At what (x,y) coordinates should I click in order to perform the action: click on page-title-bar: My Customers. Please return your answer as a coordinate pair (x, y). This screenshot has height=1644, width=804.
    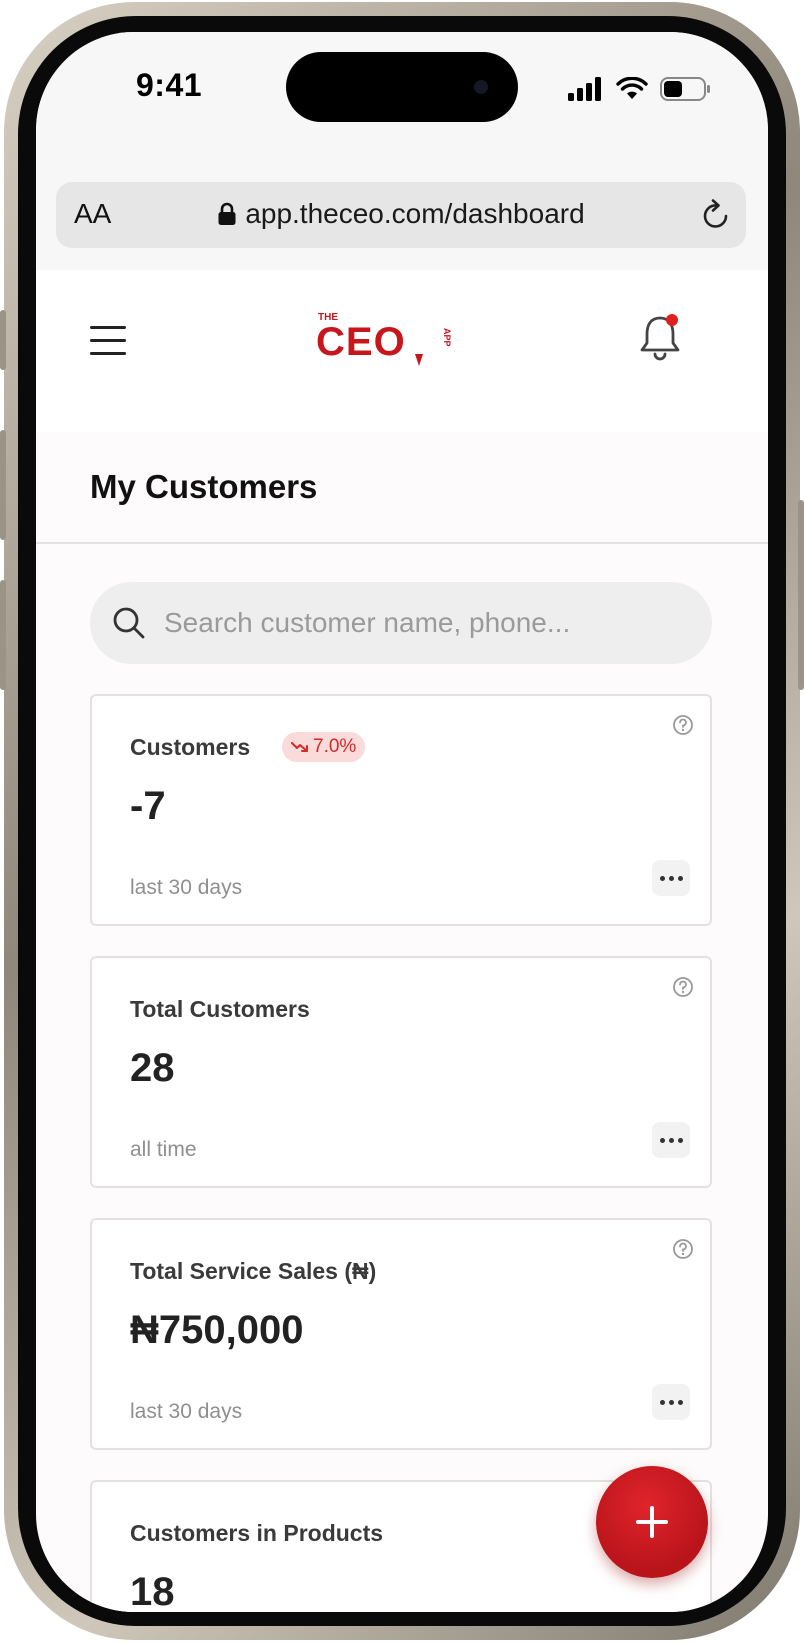
    Looking at the image, I should click on (402, 488).